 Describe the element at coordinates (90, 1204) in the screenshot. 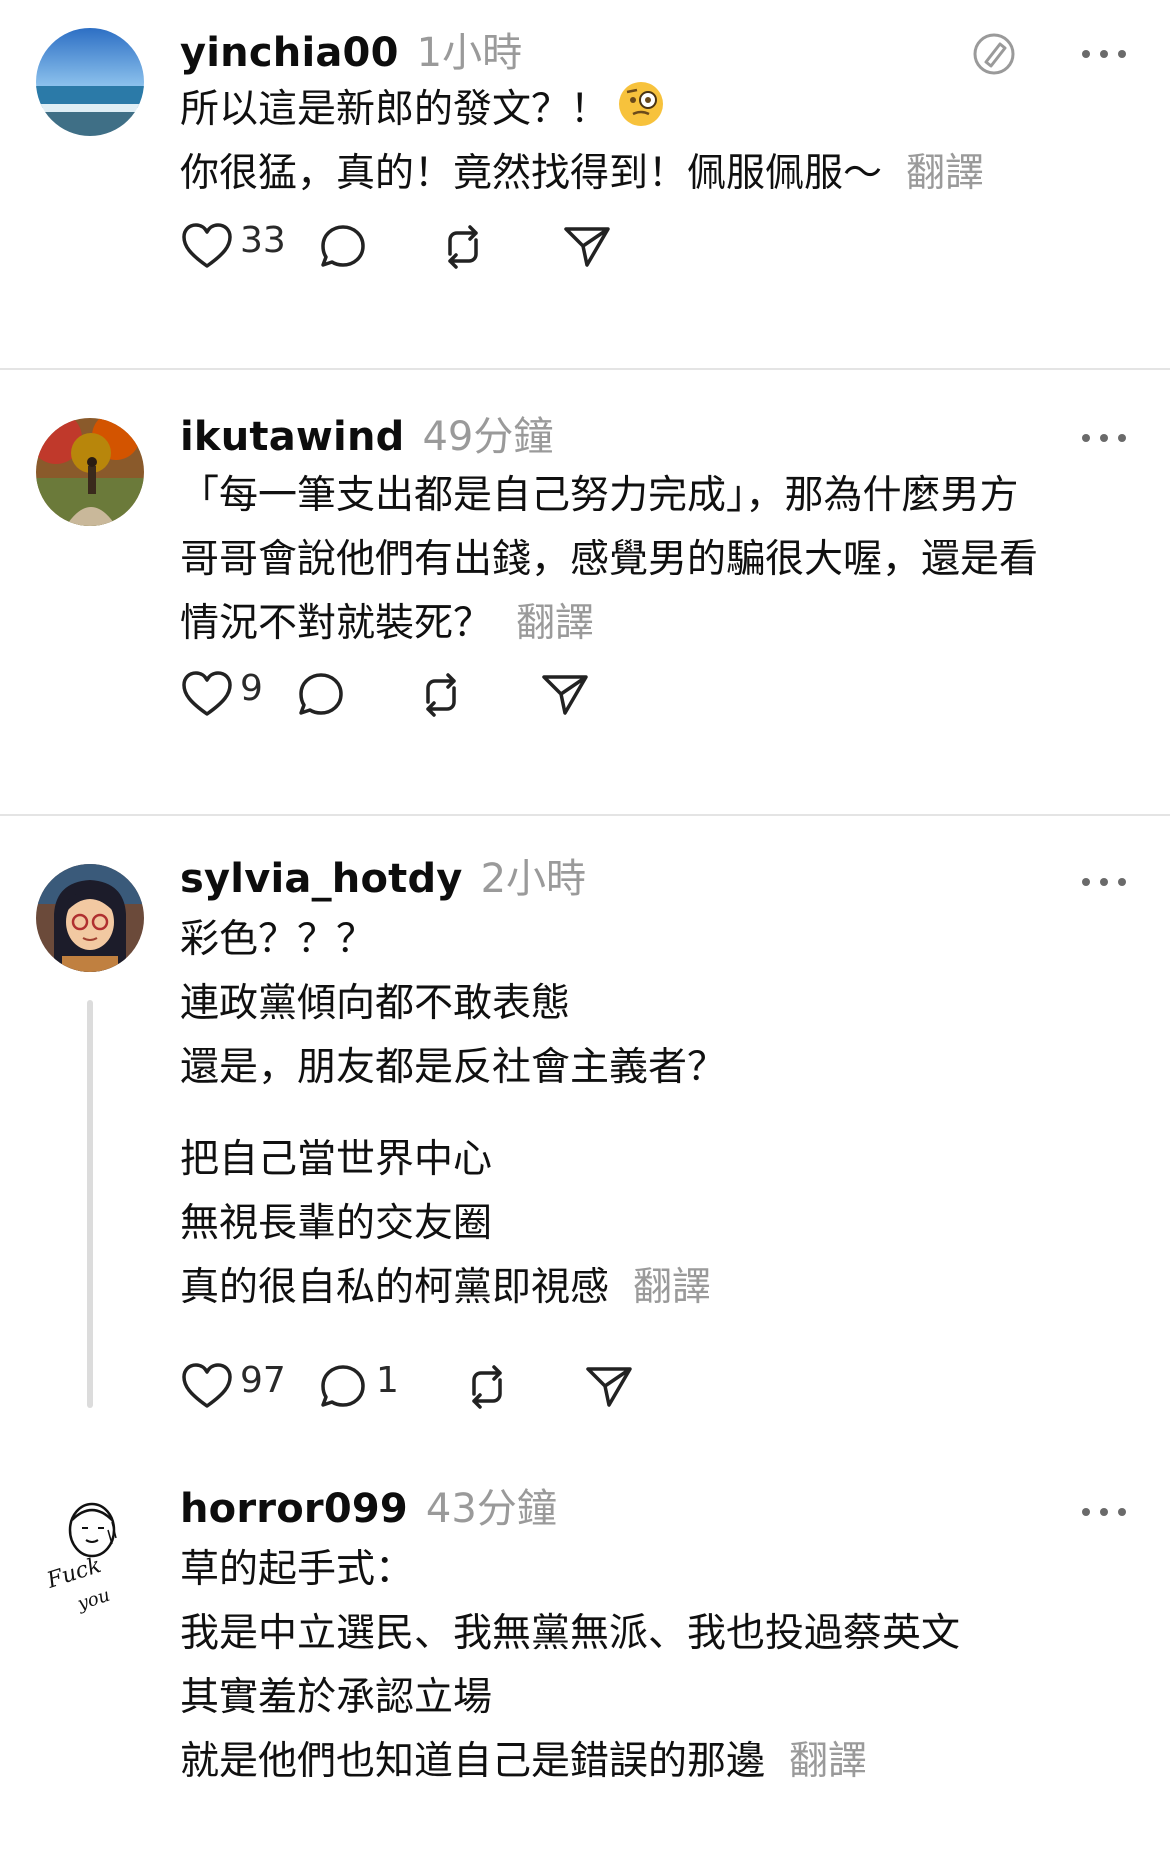

I see `thread-line` at that location.